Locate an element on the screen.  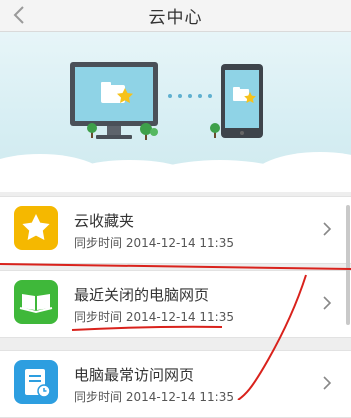
page-title: 云中心 is located at coordinates (175, 18).